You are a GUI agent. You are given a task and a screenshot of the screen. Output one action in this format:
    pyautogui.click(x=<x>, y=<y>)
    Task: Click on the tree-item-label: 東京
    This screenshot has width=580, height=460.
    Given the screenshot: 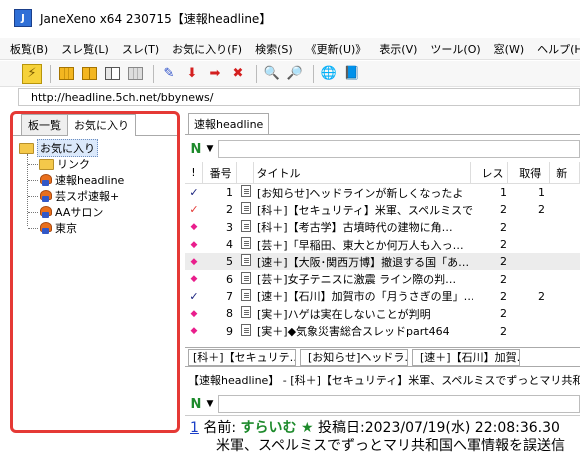 What is the action you would take?
    pyautogui.click(x=66, y=228)
    